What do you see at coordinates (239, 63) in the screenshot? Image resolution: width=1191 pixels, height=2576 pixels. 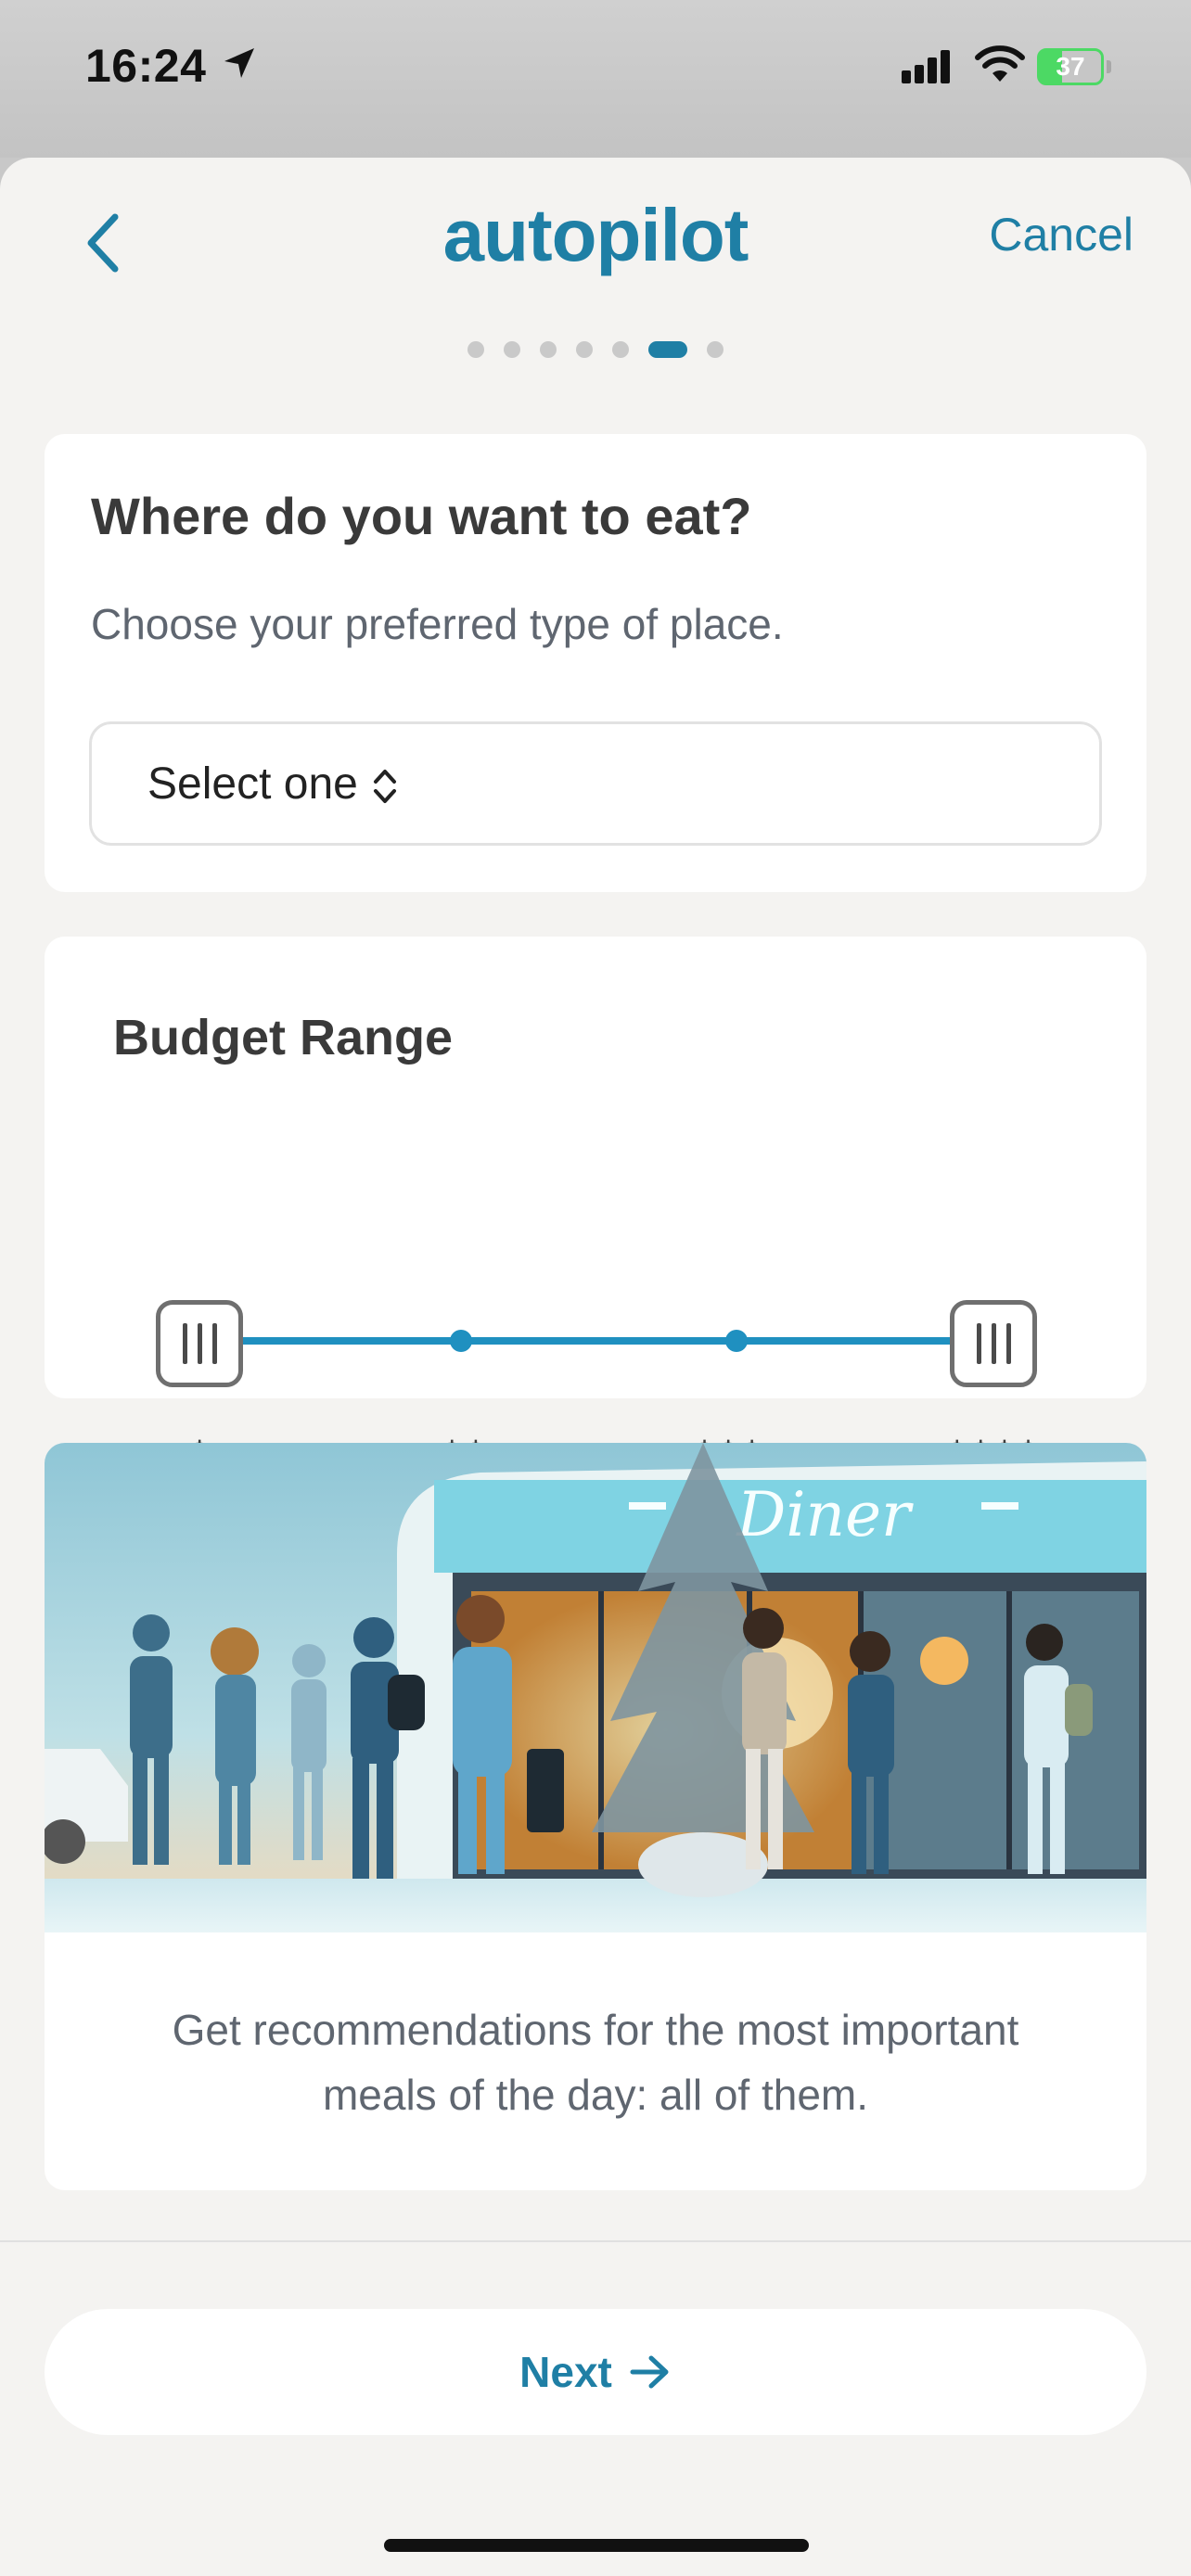 I see `location-arrow-icon` at bounding box center [239, 63].